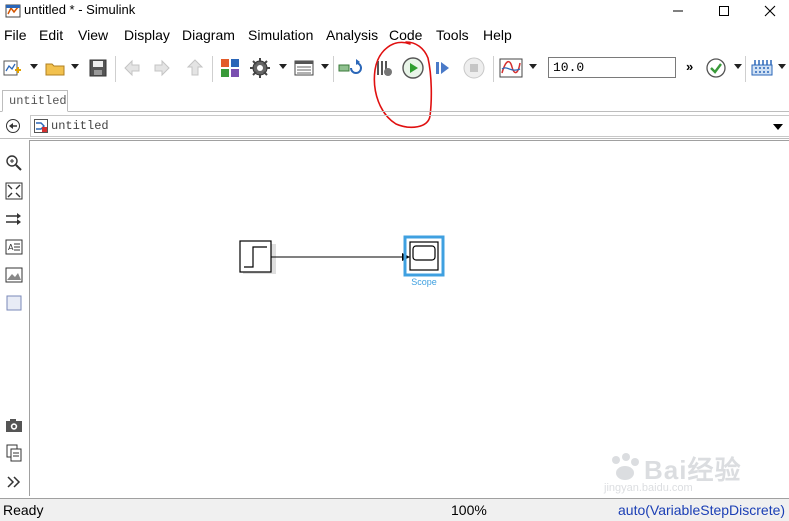  I want to click on status-solver-link: auto(VariableStepDiscrete), so click(701, 510).